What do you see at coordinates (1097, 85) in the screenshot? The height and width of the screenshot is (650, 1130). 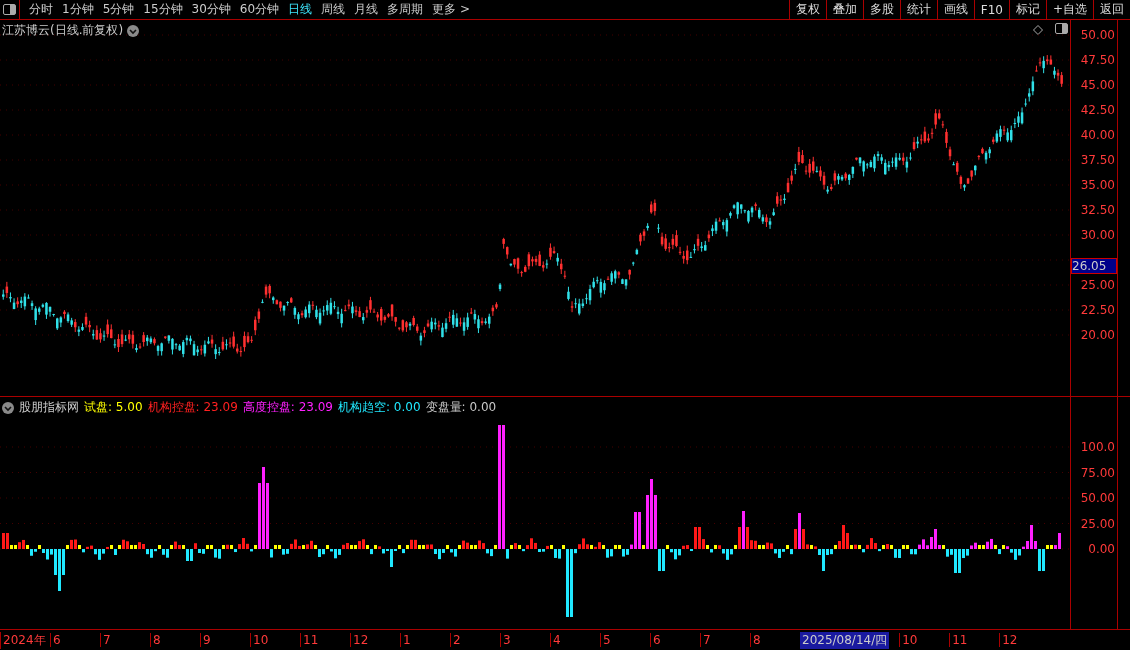 I see `price-tick-label: 45.00` at bounding box center [1097, 85].